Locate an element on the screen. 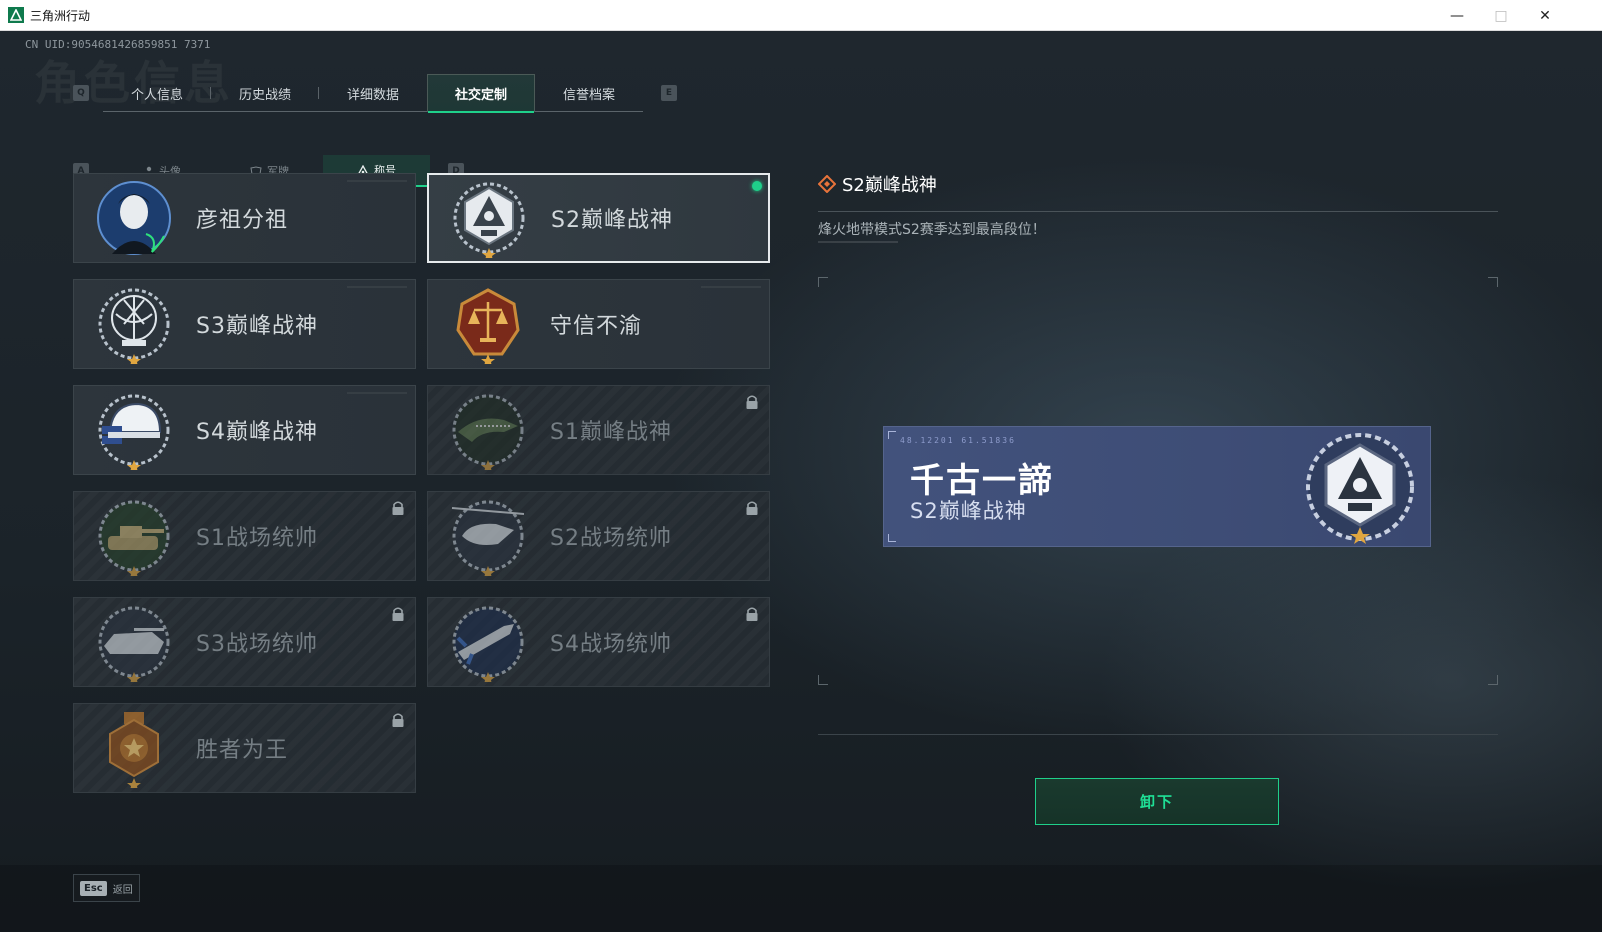  title-card-winner-is-king: 胜者为王 is located at coordinates (244, 748).